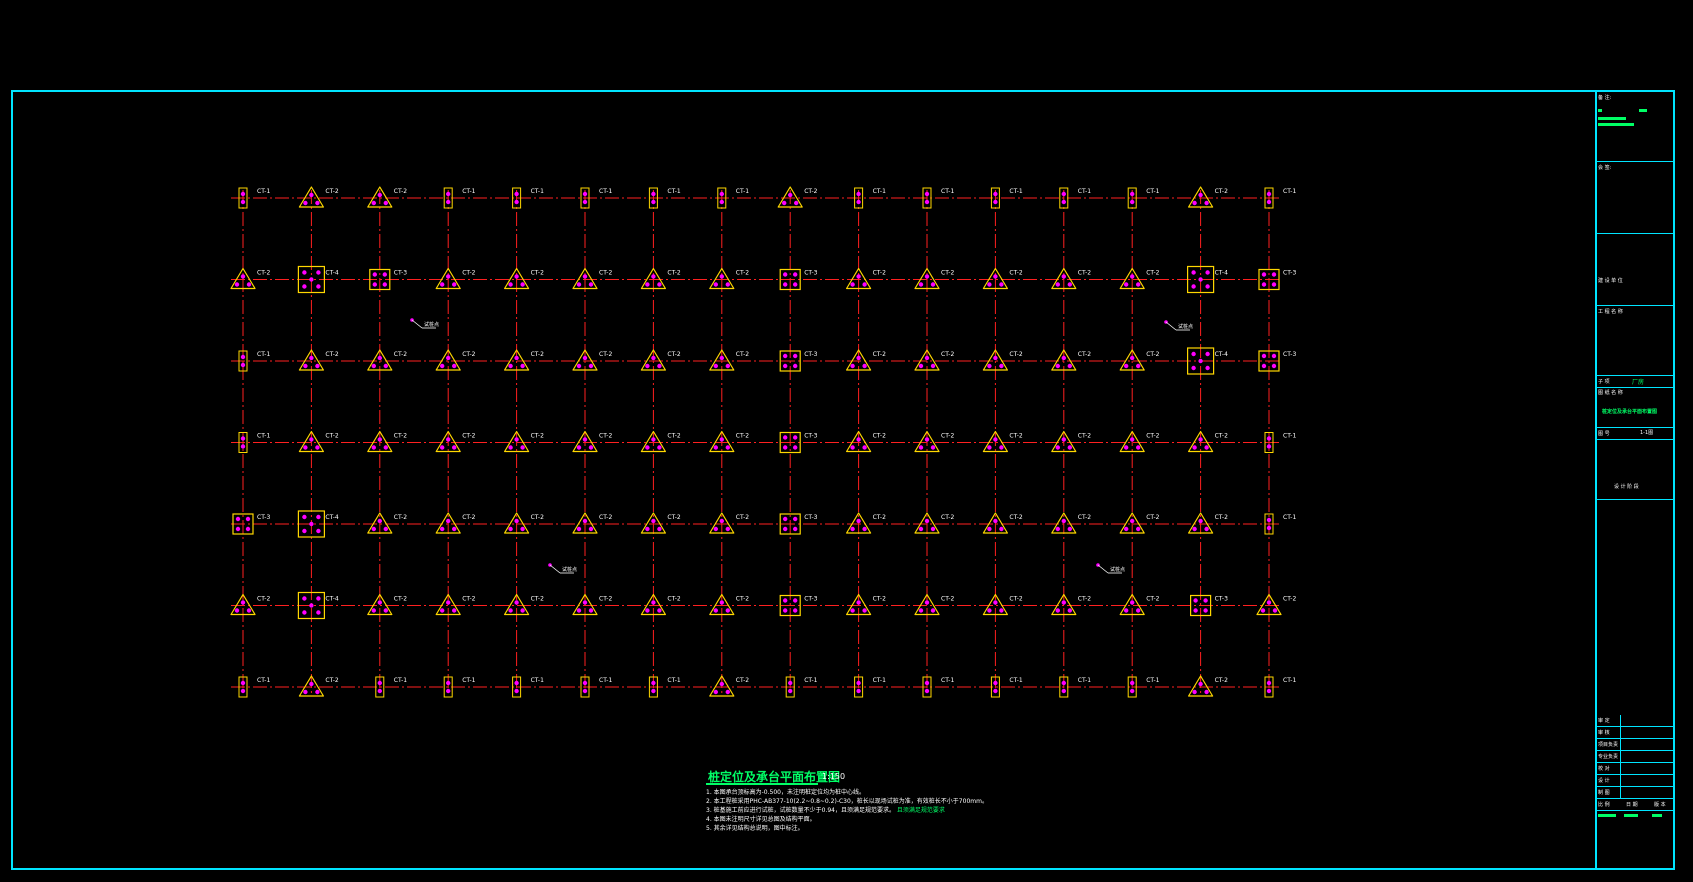 The height and width of the screenshot is (882, 1693). What do you see at coordinates (834, 776) in the screenshot?
I see `drawing-scale: 1:150` at bounding box center [834, 776].